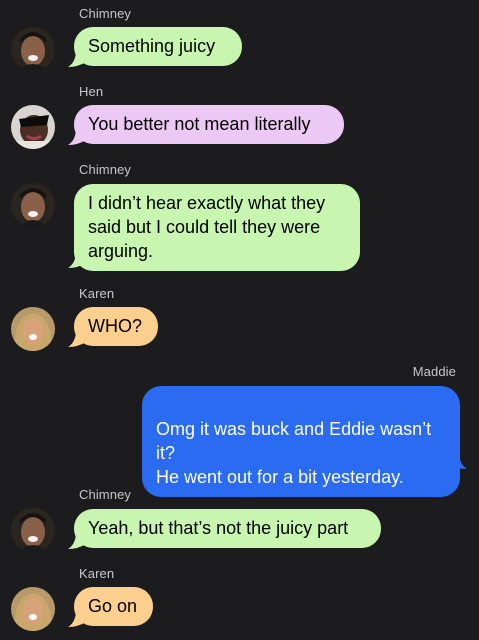  Describe the element at coordinates (113, 606) in the screenshot. I see `message-text: Go on` at that location.